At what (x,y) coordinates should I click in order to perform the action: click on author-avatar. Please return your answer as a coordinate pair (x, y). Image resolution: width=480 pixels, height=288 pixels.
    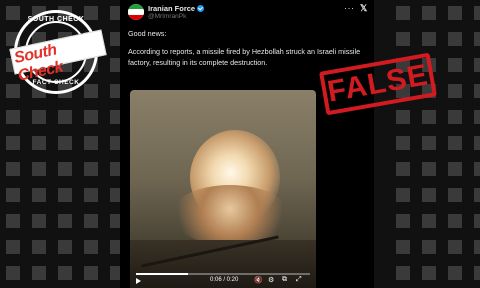
    Looking at the image, I should click on (136, 12).